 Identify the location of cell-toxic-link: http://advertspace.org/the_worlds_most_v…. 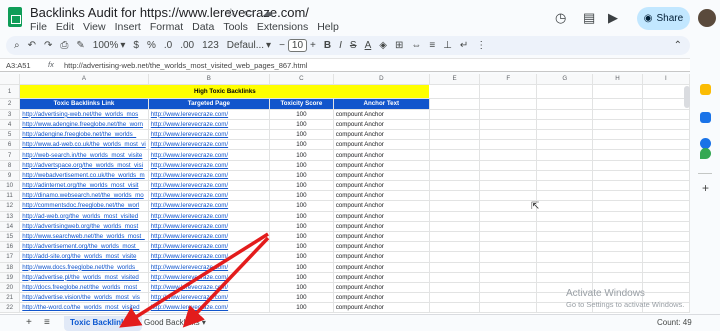
(84, 165).